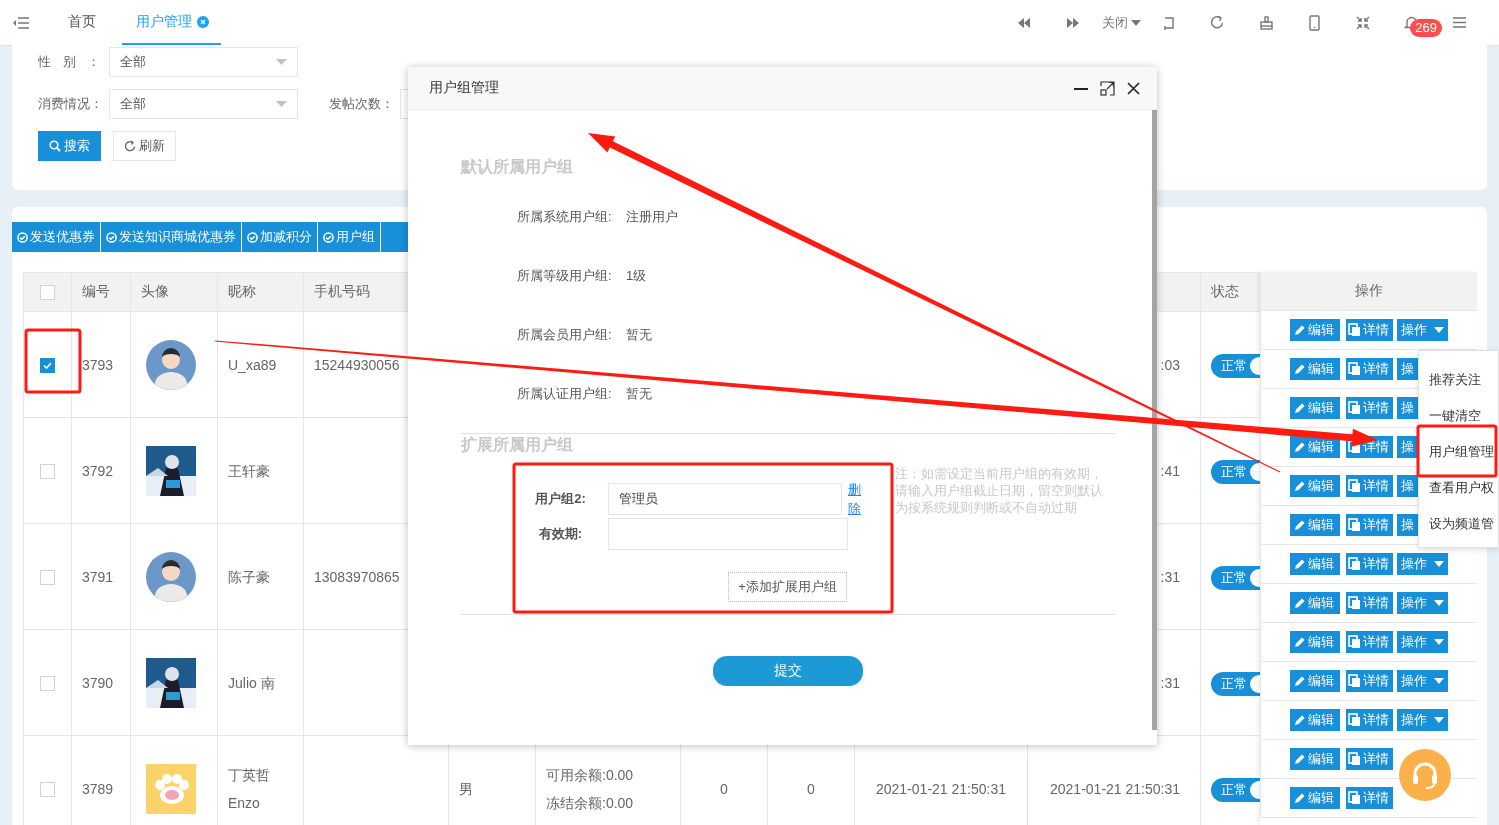 This screenshot has height=825, width=1499. What do you see at coordinates (101, 364) in the screenshot?
I see `table-cell: 3793` at bounding box center [101, 364].